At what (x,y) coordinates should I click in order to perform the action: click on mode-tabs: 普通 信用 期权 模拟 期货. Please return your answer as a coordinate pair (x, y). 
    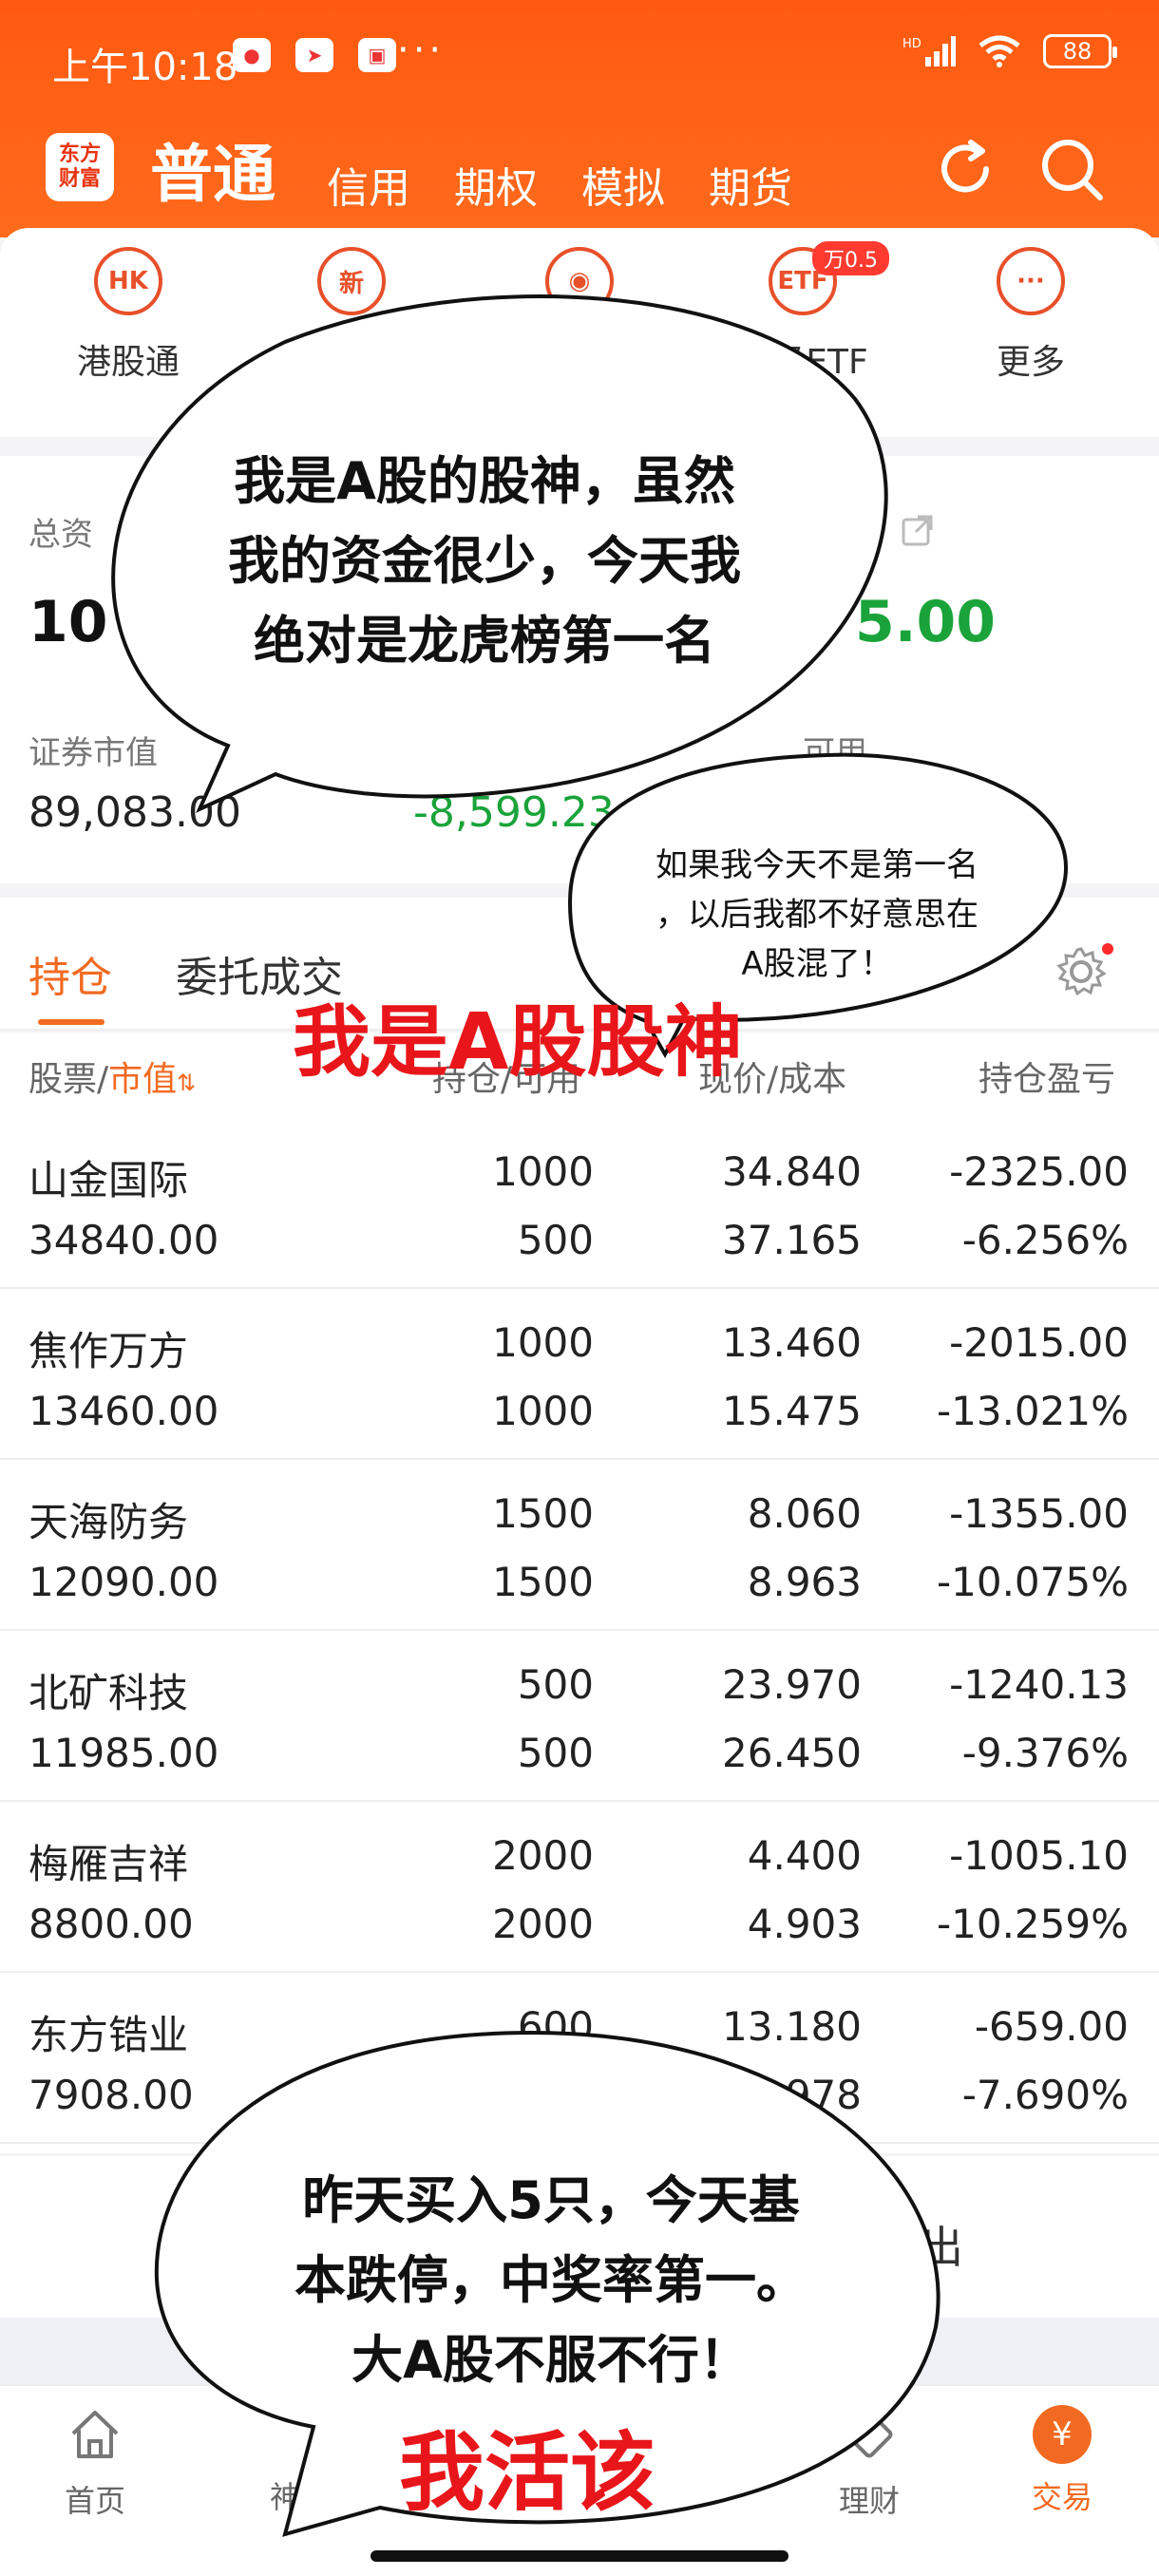
    Looking at the image, I should click on (493, 169).